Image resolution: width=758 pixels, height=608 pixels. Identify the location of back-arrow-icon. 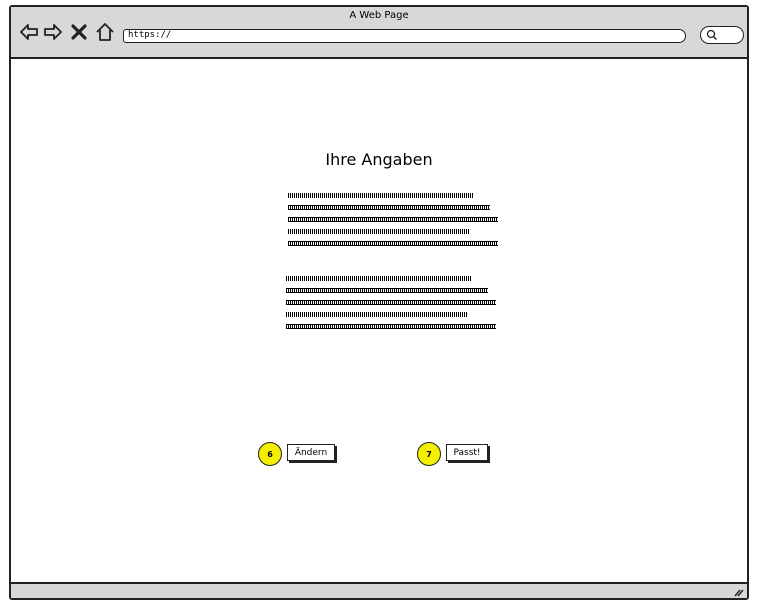
(29, 32).